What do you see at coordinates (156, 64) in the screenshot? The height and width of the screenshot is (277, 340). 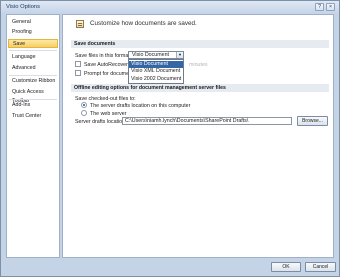 I see `format-option: Visio Document` at bounding box center [156, 64].